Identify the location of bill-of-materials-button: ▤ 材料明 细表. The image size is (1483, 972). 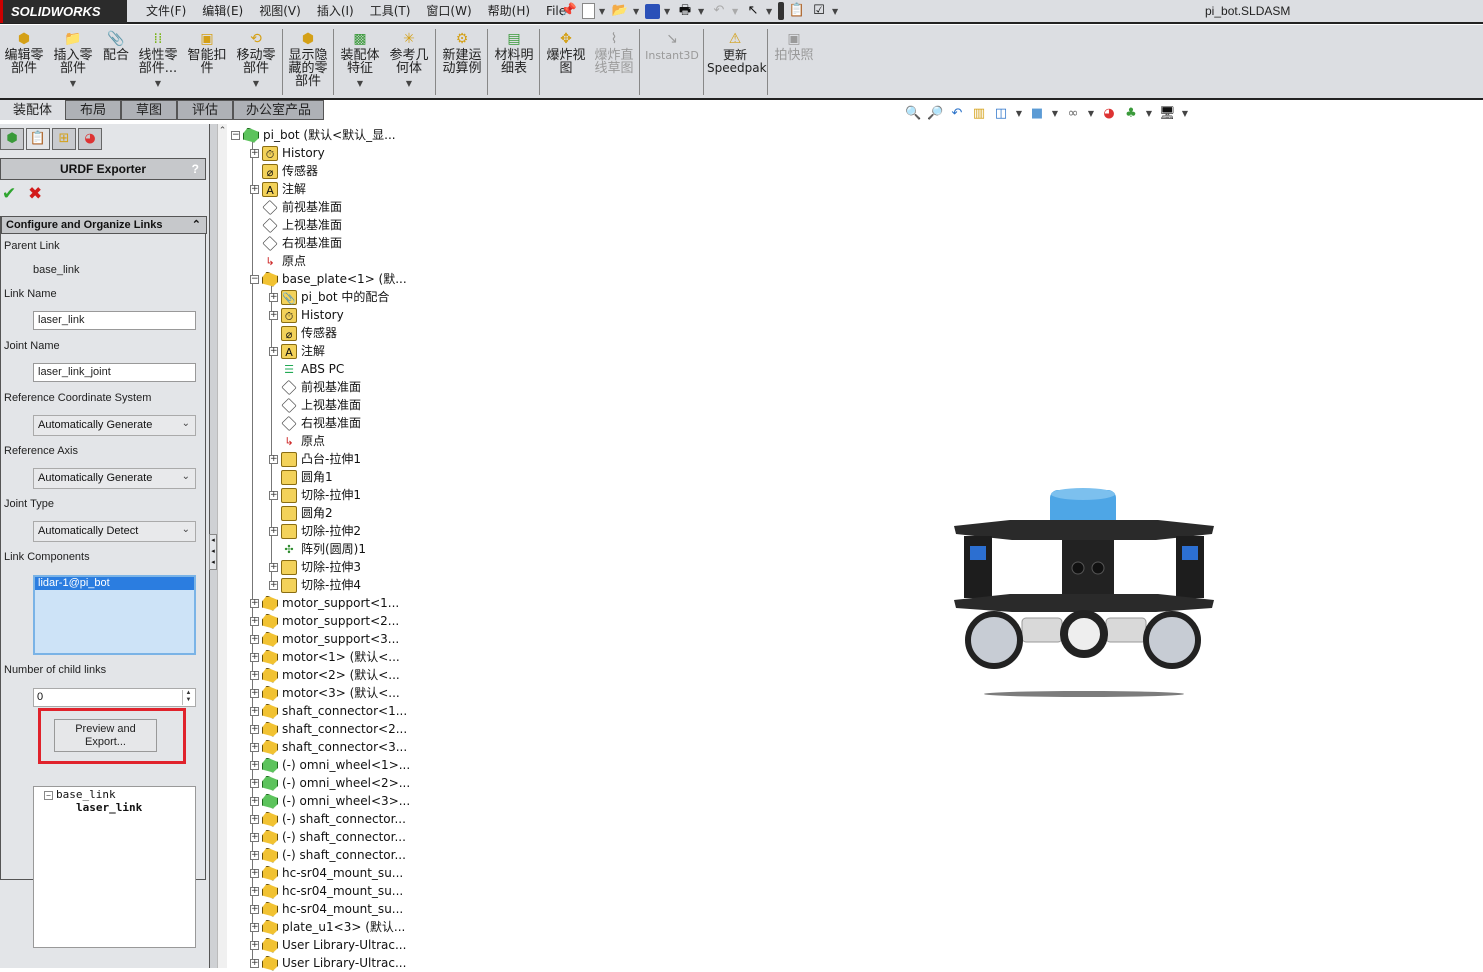
(514, 53).